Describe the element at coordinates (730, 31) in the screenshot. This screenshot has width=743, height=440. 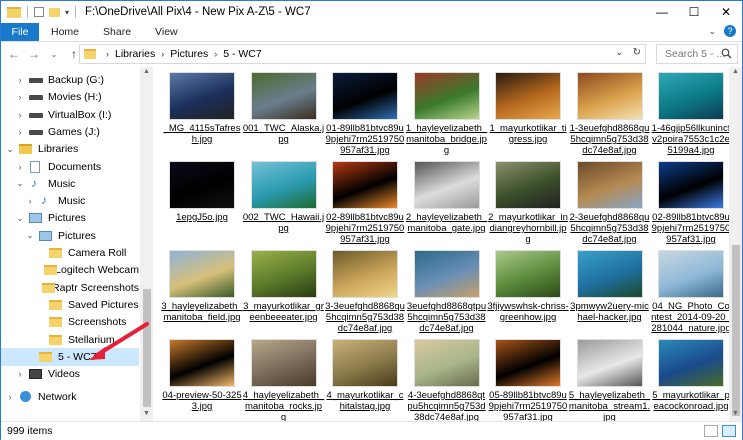
I see `help-icon: ?` at that location.